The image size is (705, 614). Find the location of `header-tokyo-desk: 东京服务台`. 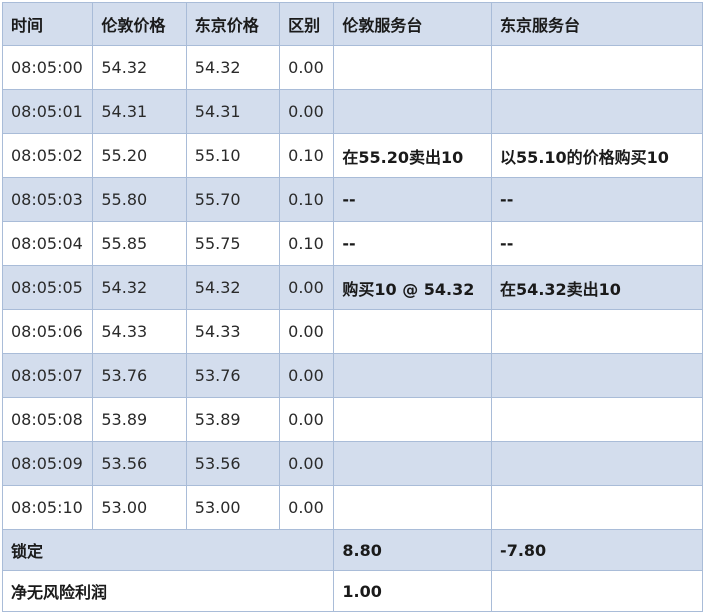

header-tokyo-desk: 东京服务台 is located at coordinates (597, 24).